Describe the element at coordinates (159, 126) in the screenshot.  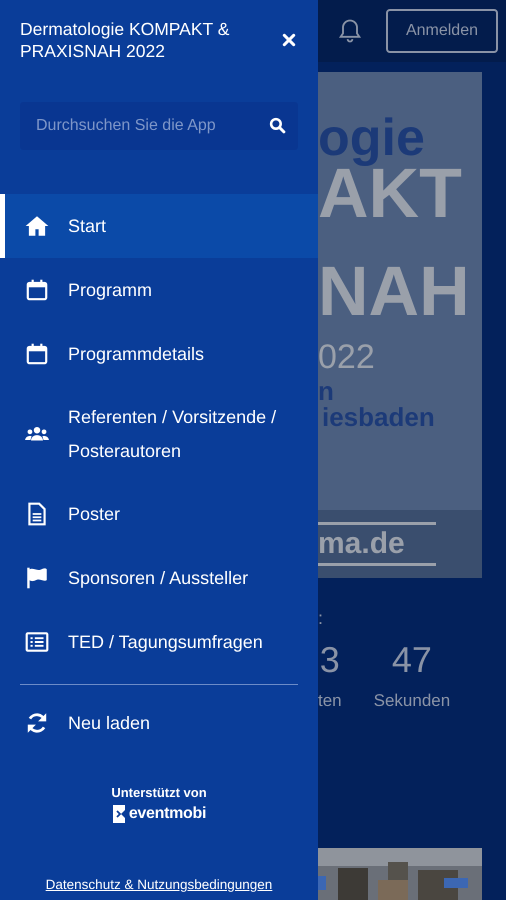
I see `search-field: Durchsuchen Sie die App` at that location.